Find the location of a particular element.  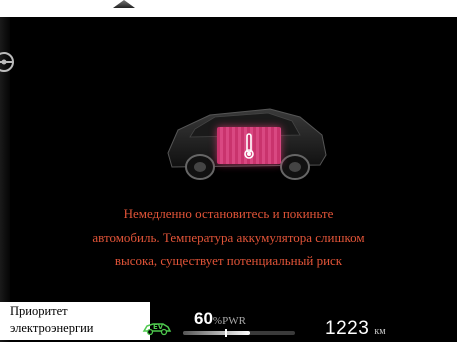

power-readout: 60%PWR is located at coordinates (220, 319).